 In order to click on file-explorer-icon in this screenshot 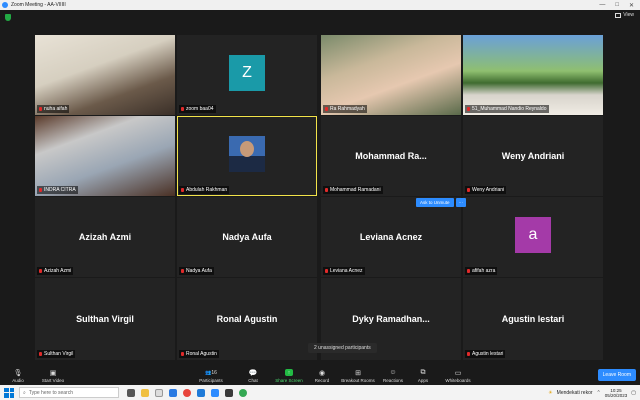, I will do `click(145, 392)`.